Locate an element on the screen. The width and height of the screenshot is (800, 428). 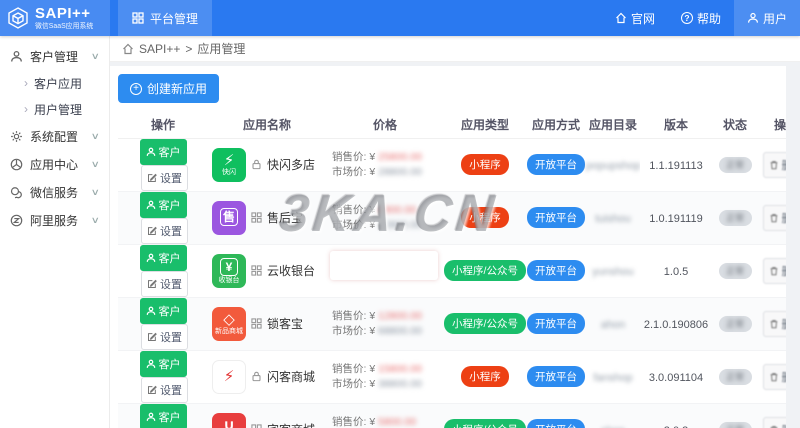
user-link-label: 用户 is located at coordinates (774, 18).